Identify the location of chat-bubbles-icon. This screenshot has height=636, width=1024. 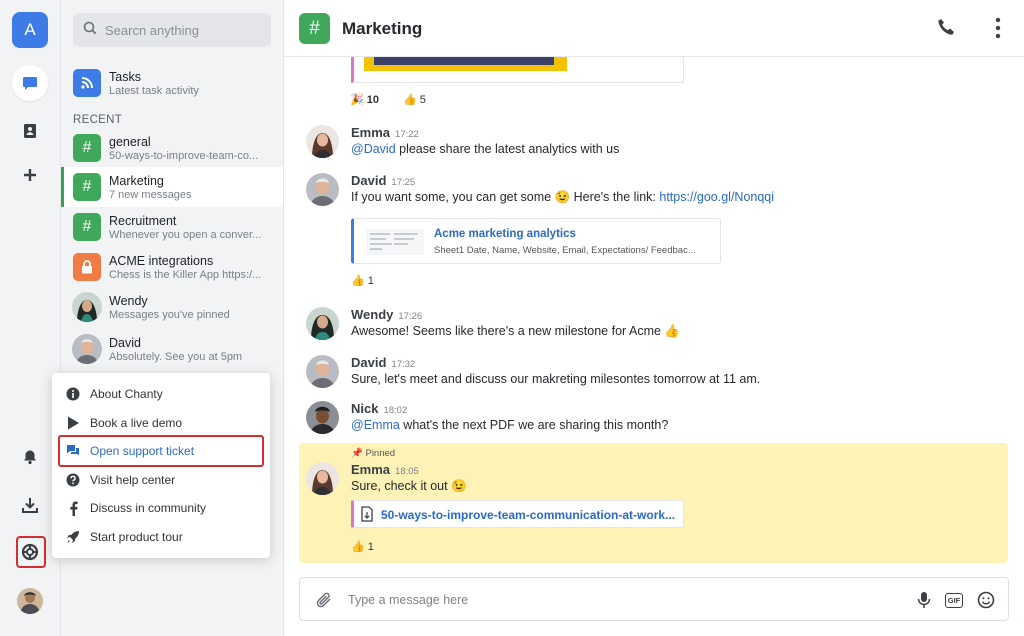
(73, 451).